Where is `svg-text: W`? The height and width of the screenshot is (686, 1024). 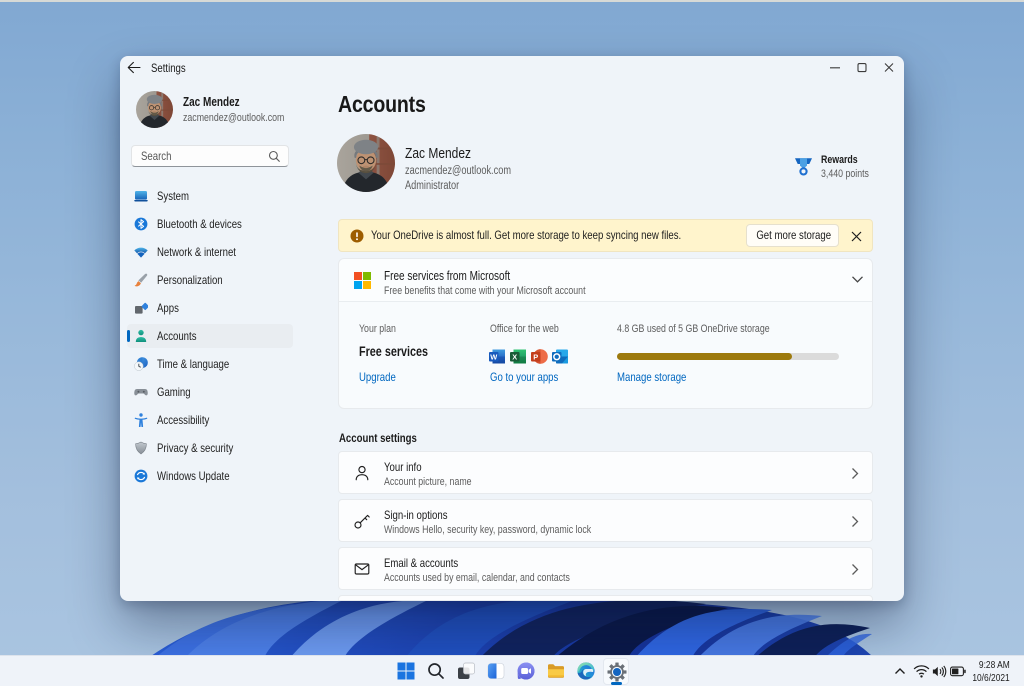 svg-text: W is located at coordinates (493, 356).